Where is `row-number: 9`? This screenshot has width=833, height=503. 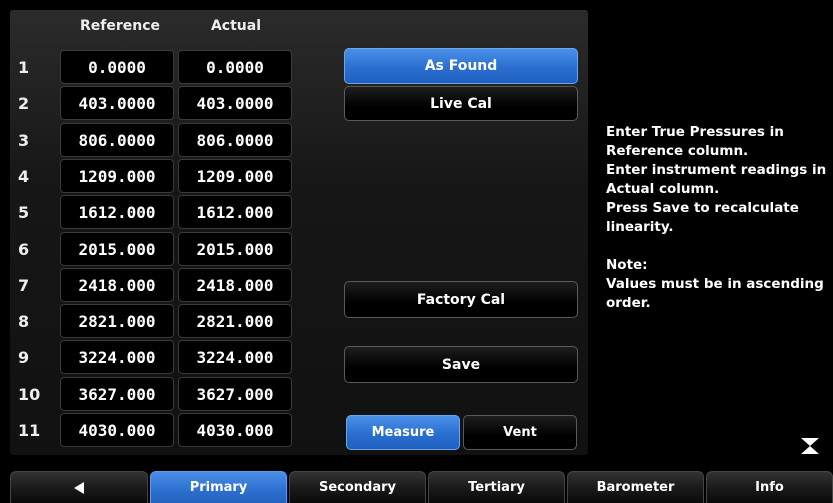
row-number: 9 is located at coordinates (24, 357).